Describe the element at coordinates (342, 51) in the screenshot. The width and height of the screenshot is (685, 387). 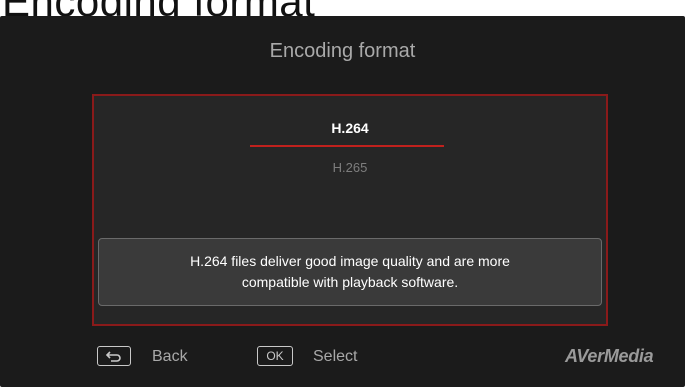
I see `dialog-title: Encoding format` at that location.